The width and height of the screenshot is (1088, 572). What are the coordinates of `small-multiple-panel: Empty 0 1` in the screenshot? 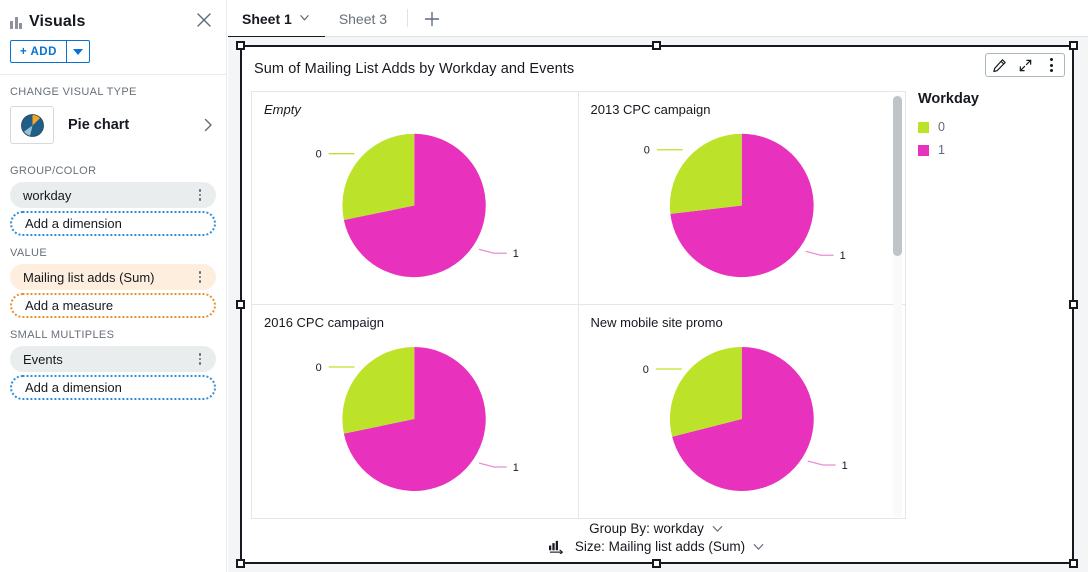 It's located at (415, 198).